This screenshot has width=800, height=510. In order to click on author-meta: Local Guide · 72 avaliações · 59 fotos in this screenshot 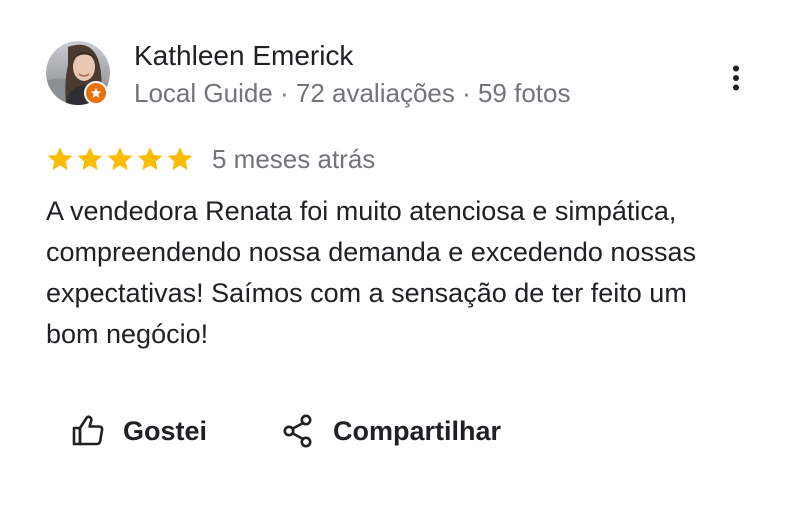, I will do `click(352, 93)`.